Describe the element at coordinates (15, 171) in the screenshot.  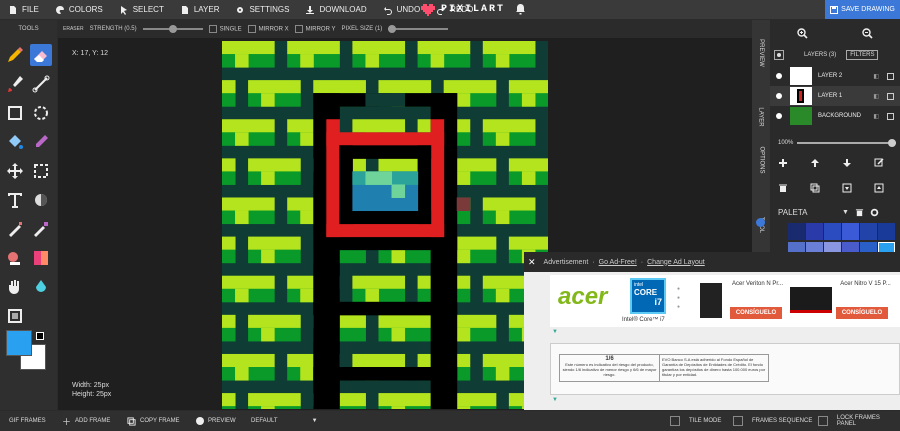
I see `tool-move` at that location.